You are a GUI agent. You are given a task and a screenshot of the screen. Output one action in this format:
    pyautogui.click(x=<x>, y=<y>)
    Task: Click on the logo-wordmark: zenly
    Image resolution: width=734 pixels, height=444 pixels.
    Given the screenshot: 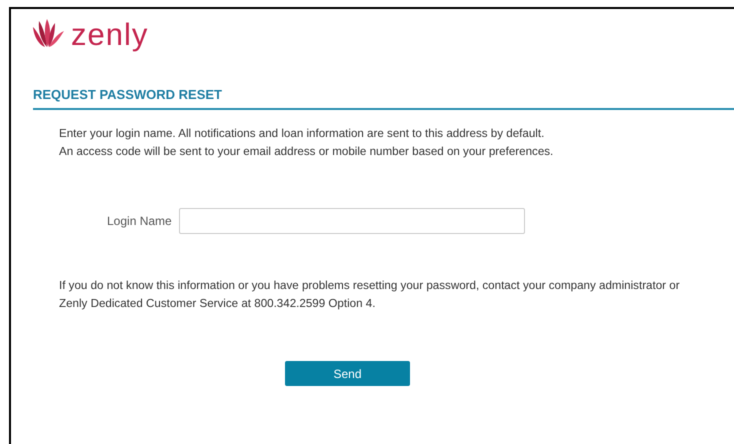 What is the action you would take?
    pyautogui.click(x=109, y=34)
    